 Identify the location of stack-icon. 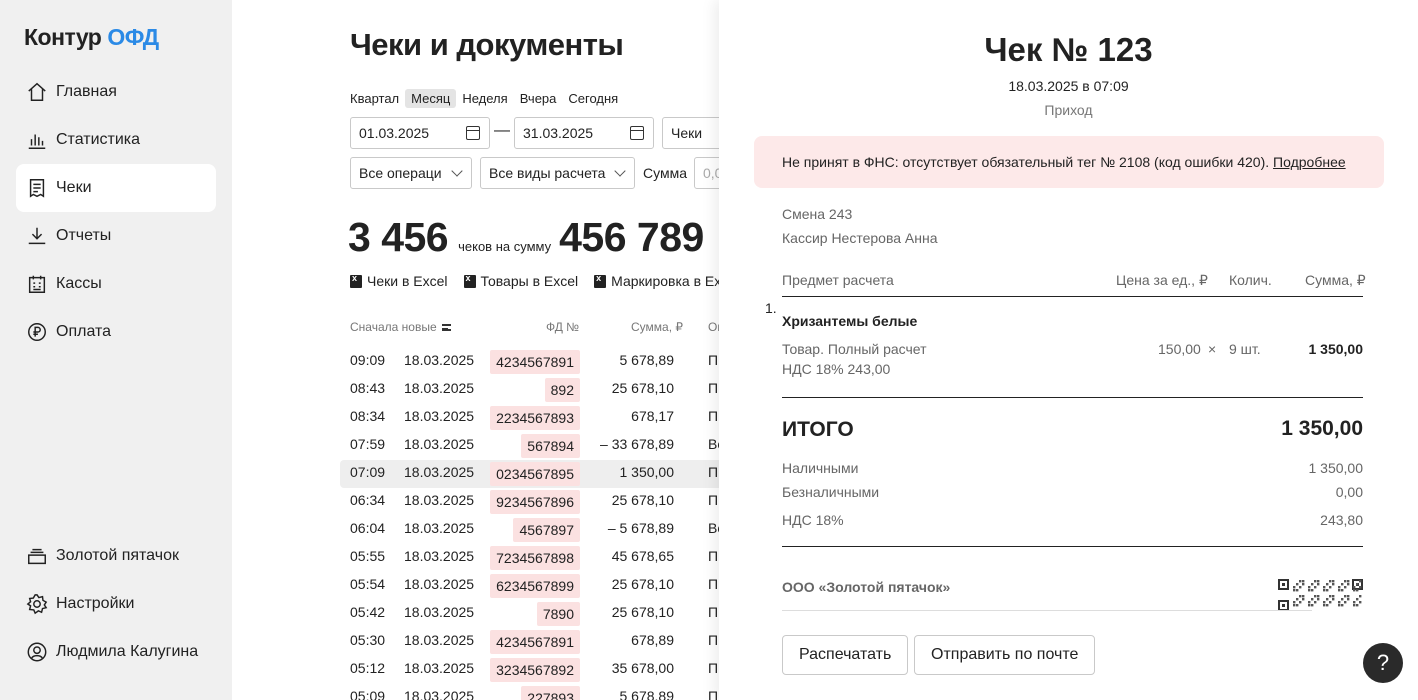
(37, 556).